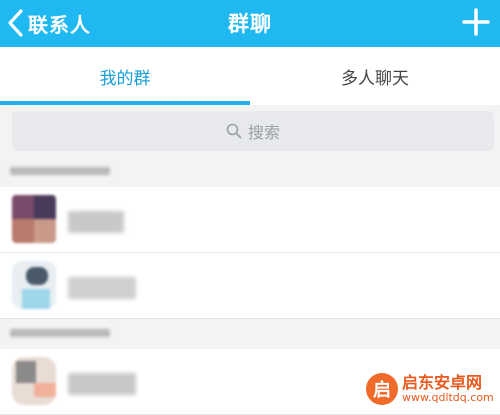 This screenshot has width=500, height=415. What do you see at coordinates (234, 131) in the screenshot?
I see `search-icon` at bounding box center [234, 131].